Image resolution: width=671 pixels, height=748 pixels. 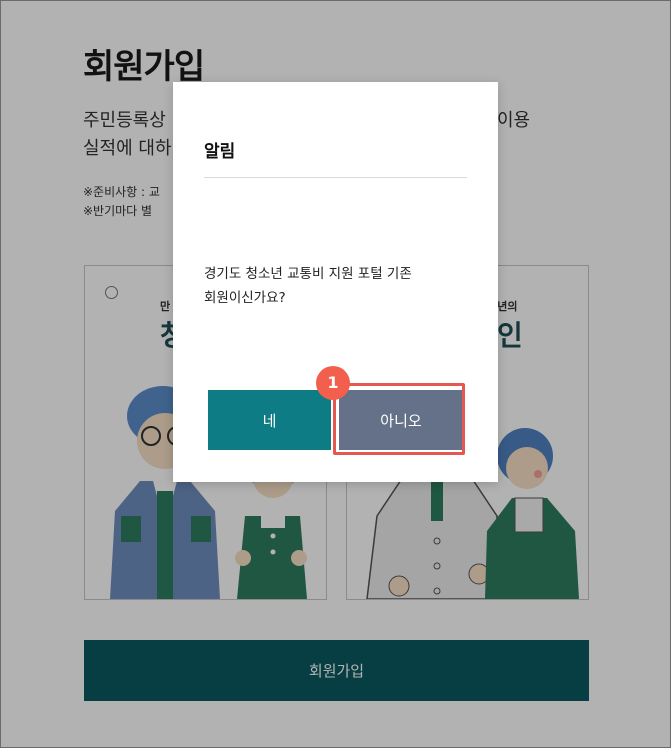 What do you see at coordinates (334, 286) in the screenshot?
I see `dialog-message: 경기도 청소년 교통비 지원 포털 기존 회원이신가요?` at bounding box center [334, 286].